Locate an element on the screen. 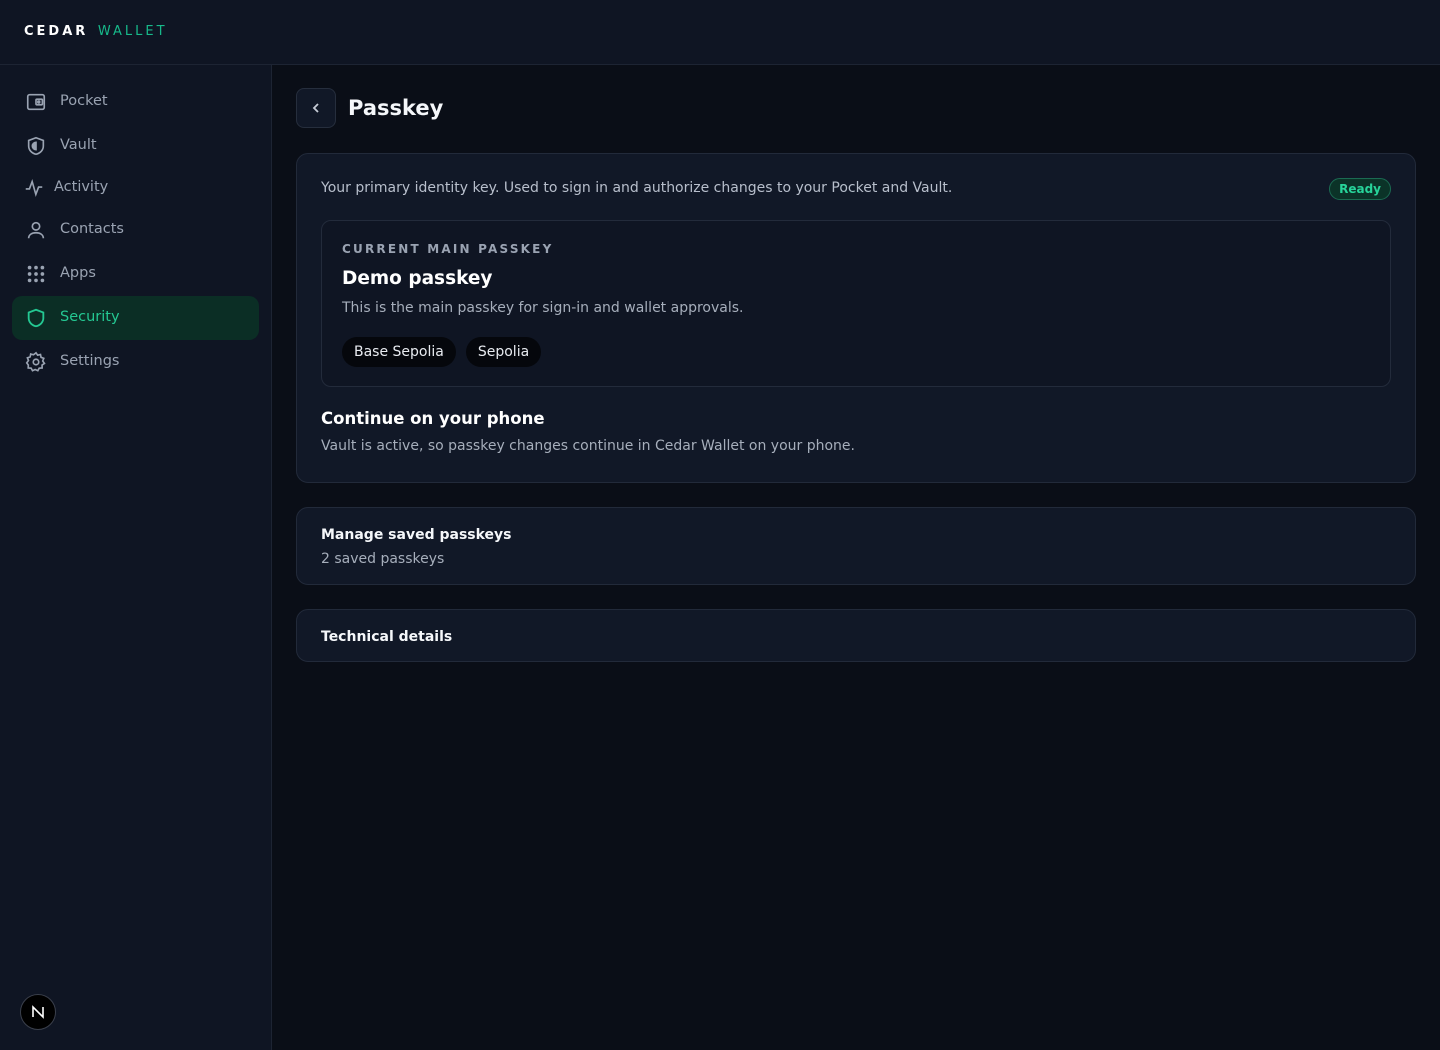 The width and height of the screenshot is (1440, 1050). manage-passkeys-title: Manage saved passkeys is located at coordinates (416, 535).